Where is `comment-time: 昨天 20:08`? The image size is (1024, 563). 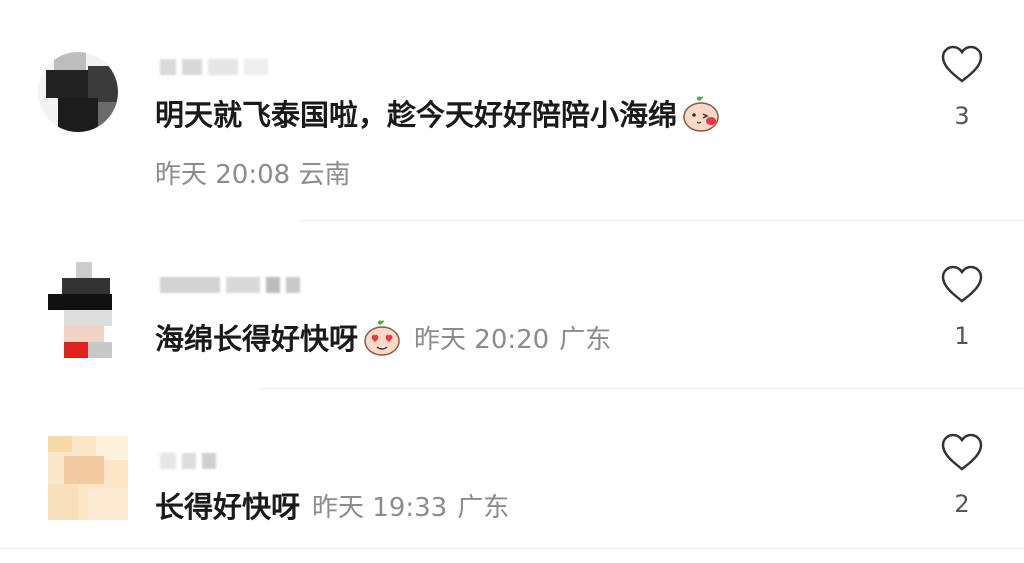 comment-time: 昨天 20:08 is located at coordinates (223, 175).